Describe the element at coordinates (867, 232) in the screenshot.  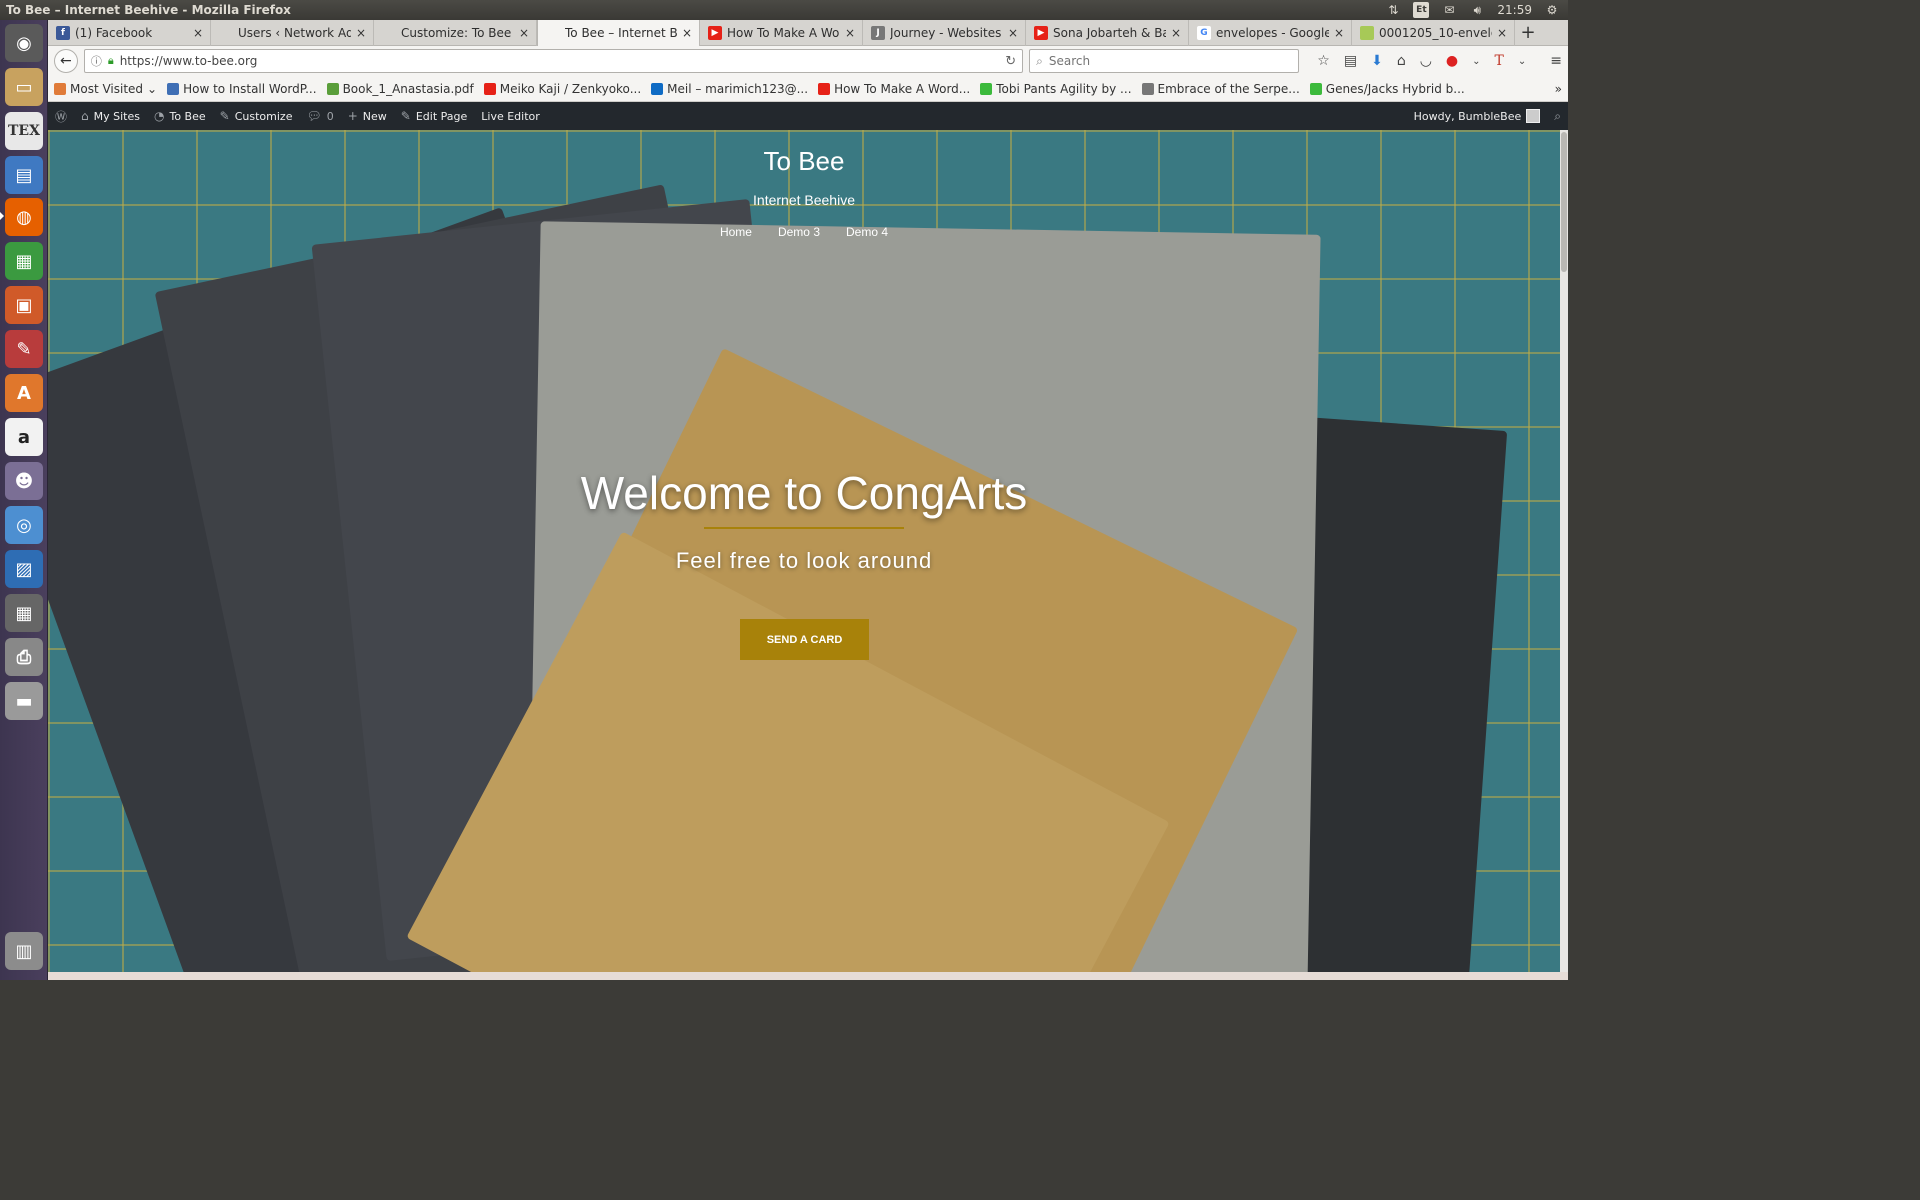
I see `menu-item-demo-4: Demo 4` at that location.